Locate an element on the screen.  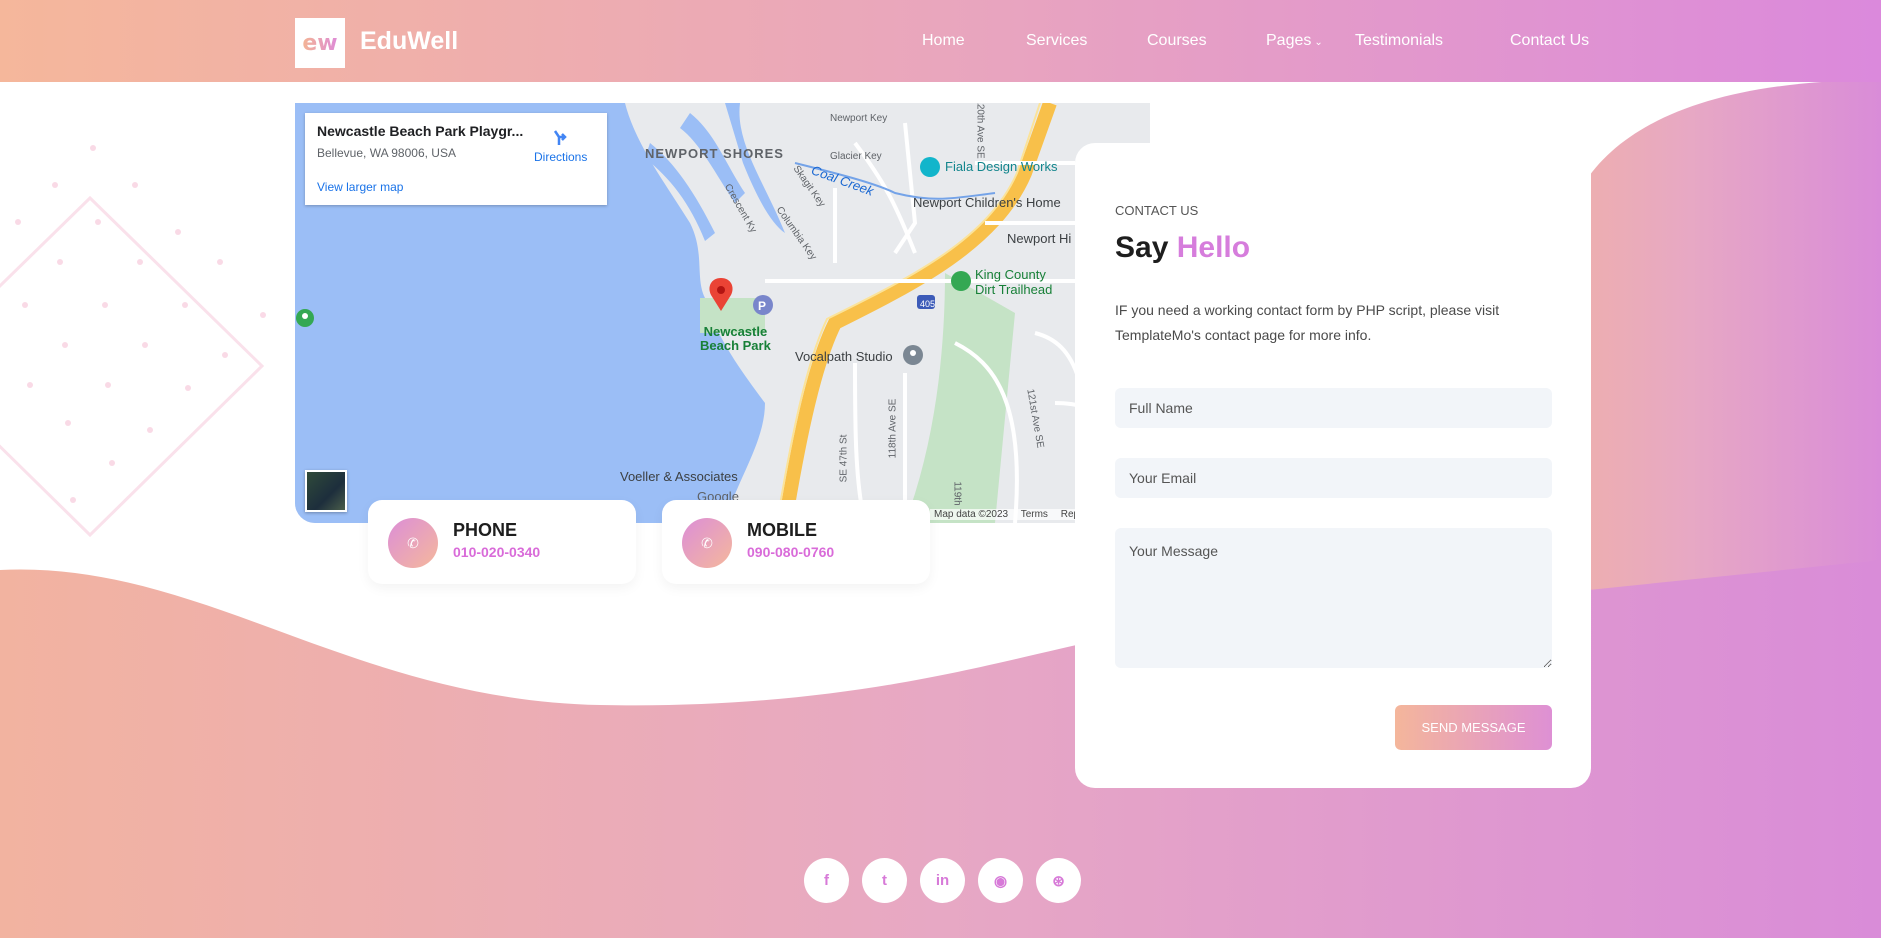
heading-highlight: Hello is located at coordinates (1213, 247).